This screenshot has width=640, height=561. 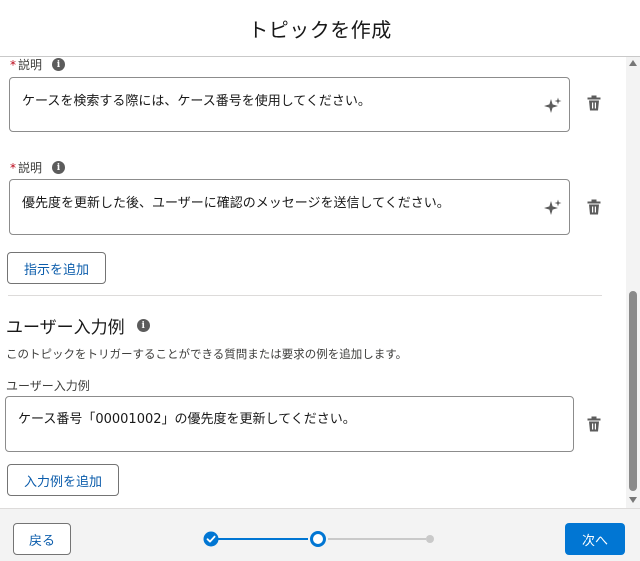 I want to click on step-1-check-icon, so click(x=211, y=539).